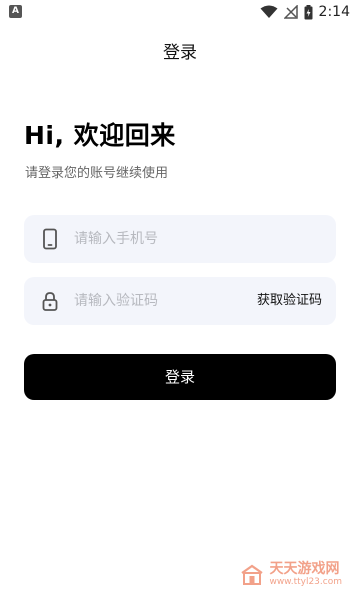 The width and height of the screenshot is (360, 600). What do you see at coordinates (180, 12) in the screenshot?
I see `status-bar: A 2:14` at bounding box center [180, 12].